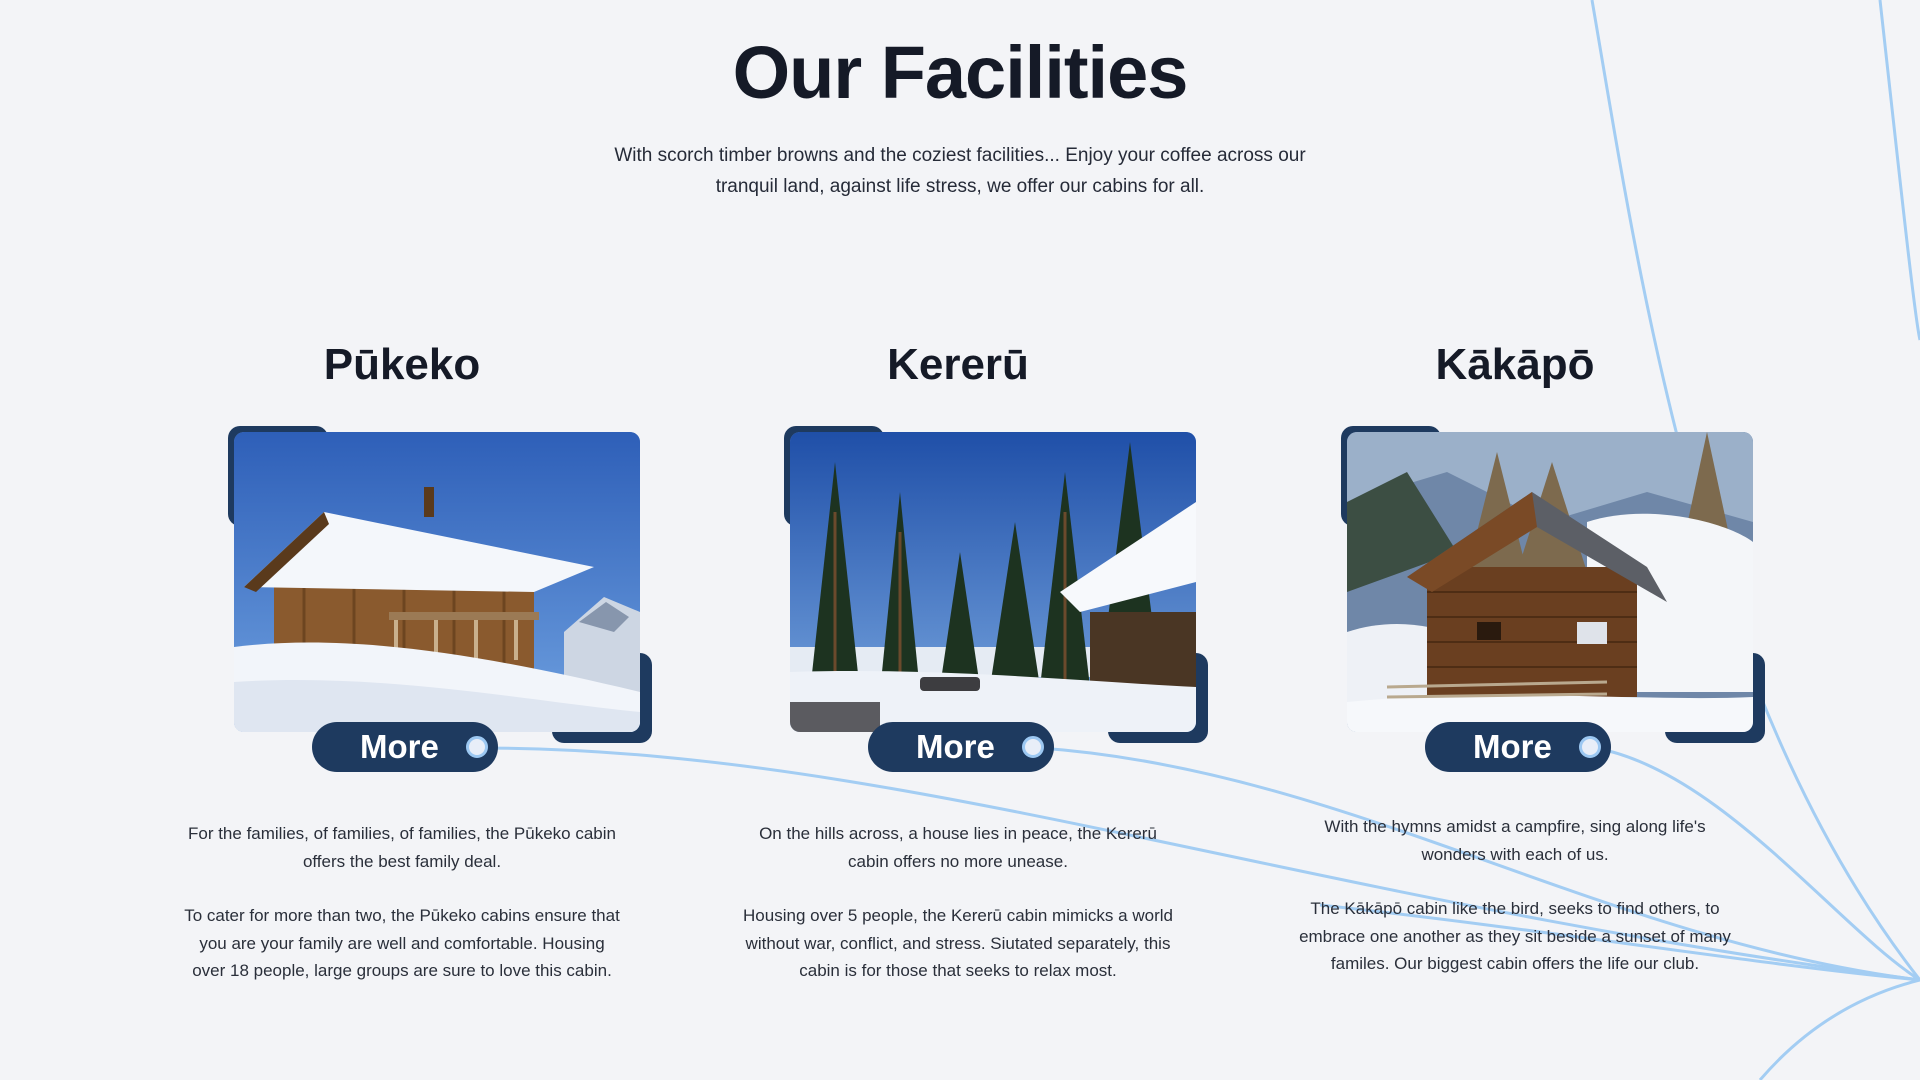 The height and width of the screenshot is (1080, 1920). I want to click on cabin-title: Kererū, so click(958, 364).